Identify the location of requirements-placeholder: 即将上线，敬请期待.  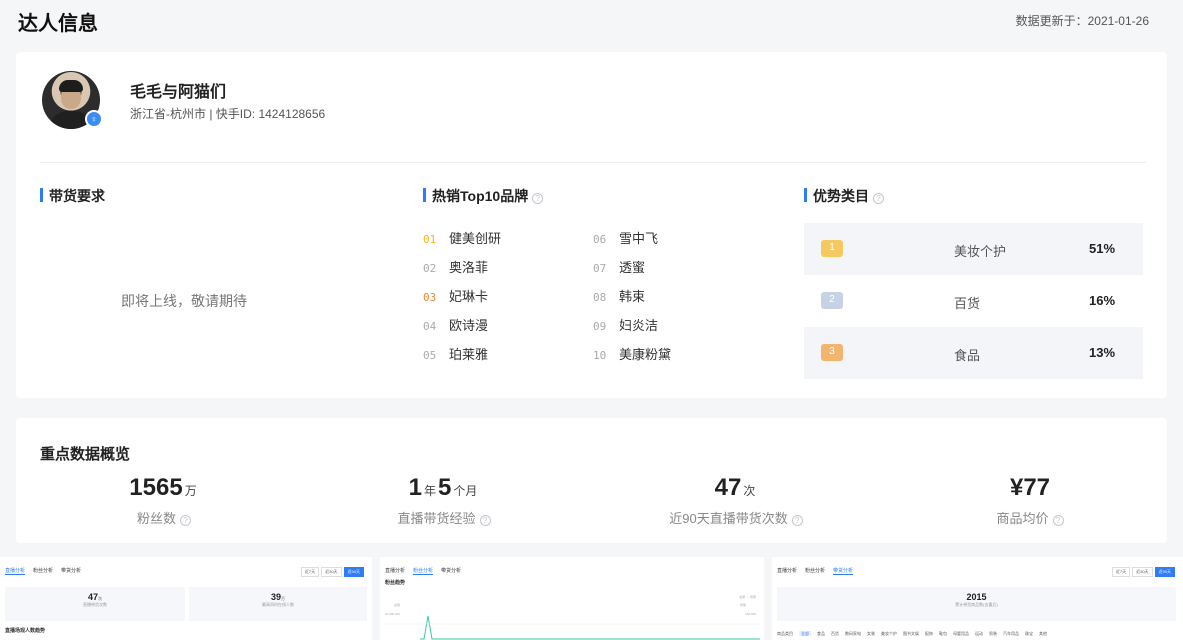
(184, 301).